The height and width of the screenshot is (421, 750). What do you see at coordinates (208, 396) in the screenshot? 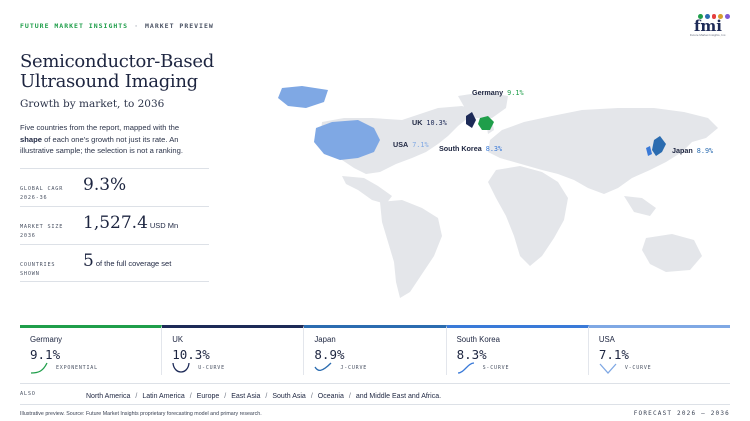
I see `region-item: Europe` at bounding box center [208, 396].